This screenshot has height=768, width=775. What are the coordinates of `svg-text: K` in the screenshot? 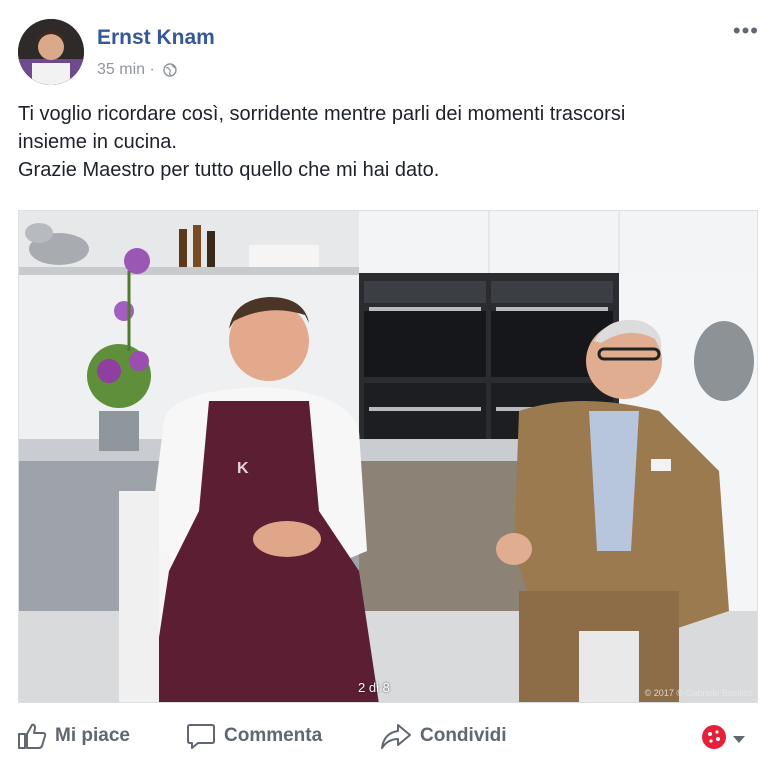 It's located at (243, 468).